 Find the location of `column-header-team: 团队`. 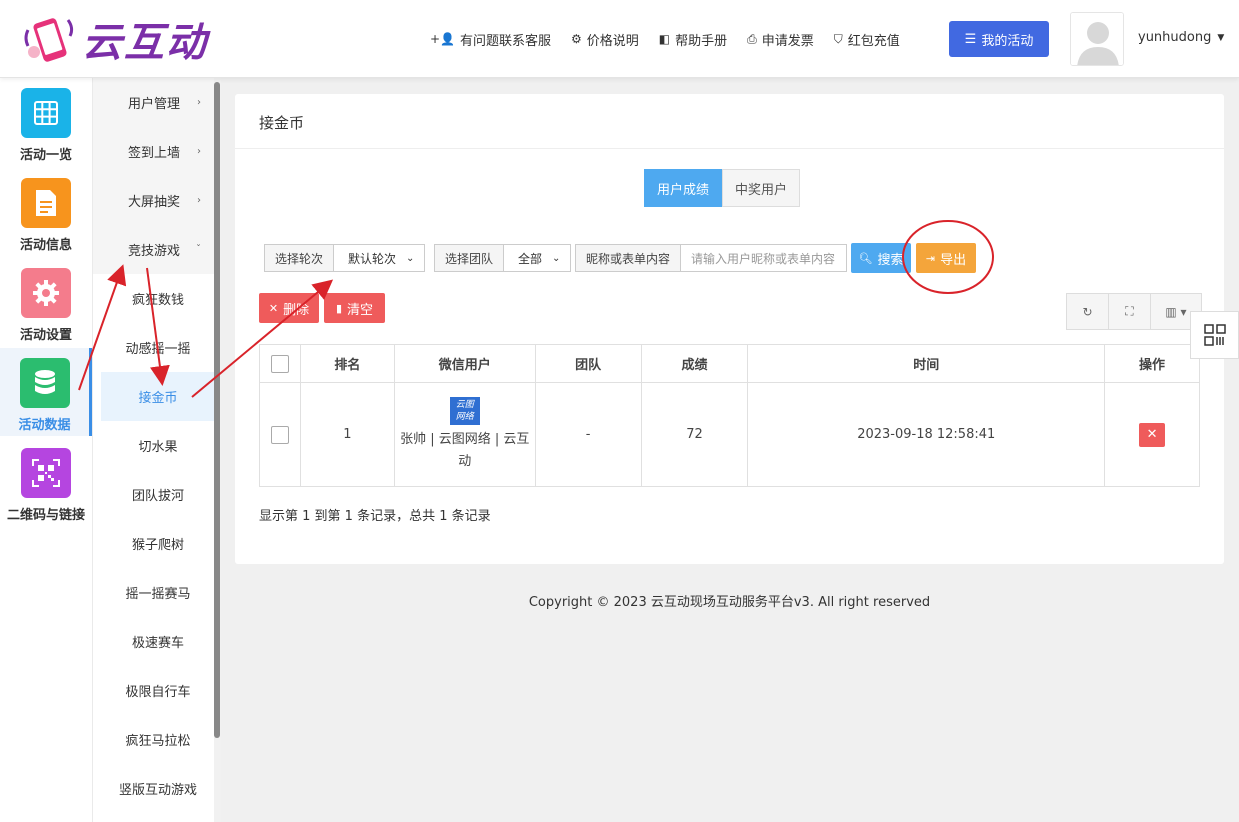

column-header-team: 团队 is located at coordinates (588, 363).